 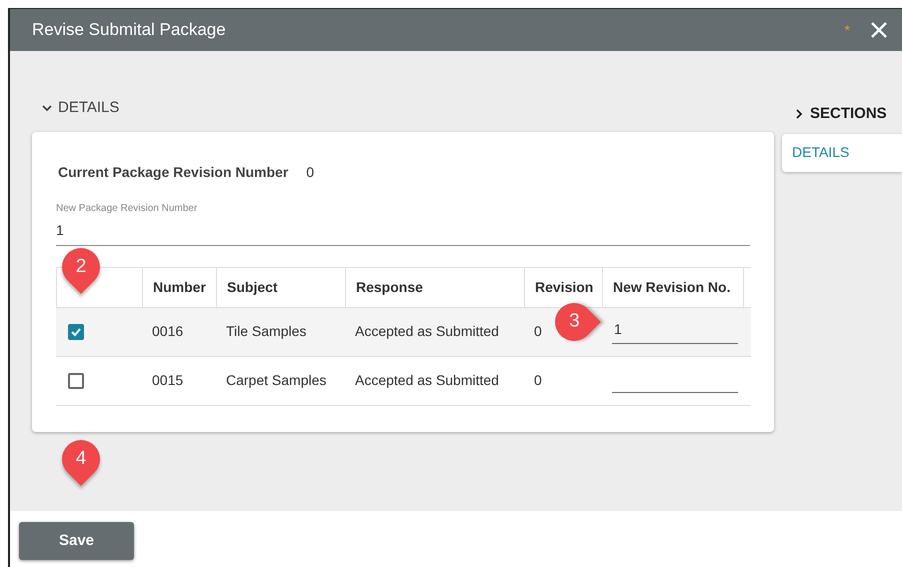 What do you see at coordinates (847, 30) in the screenshot?
I see `unsaved-mark: *` at bounding box center [847, 30].